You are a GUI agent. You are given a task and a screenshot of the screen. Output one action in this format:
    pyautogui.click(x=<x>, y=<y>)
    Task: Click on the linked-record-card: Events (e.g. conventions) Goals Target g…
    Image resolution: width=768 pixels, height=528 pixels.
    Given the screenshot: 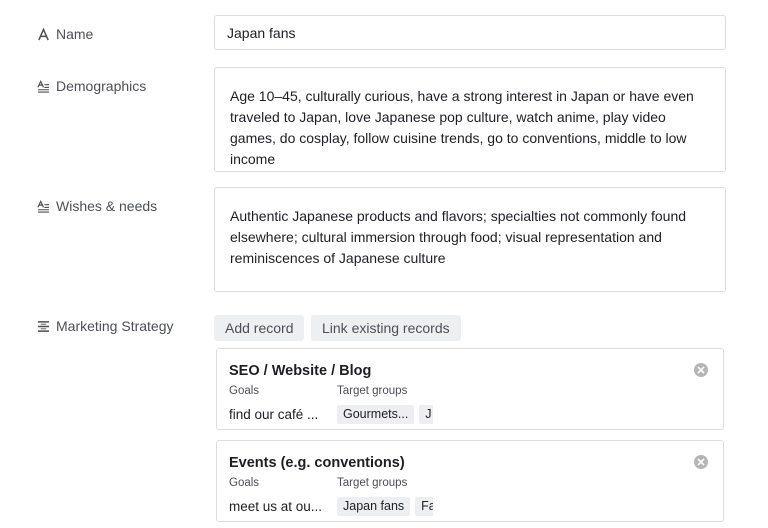 What is the action you would take?
    pyautogui.click(x=470, y=481)
    